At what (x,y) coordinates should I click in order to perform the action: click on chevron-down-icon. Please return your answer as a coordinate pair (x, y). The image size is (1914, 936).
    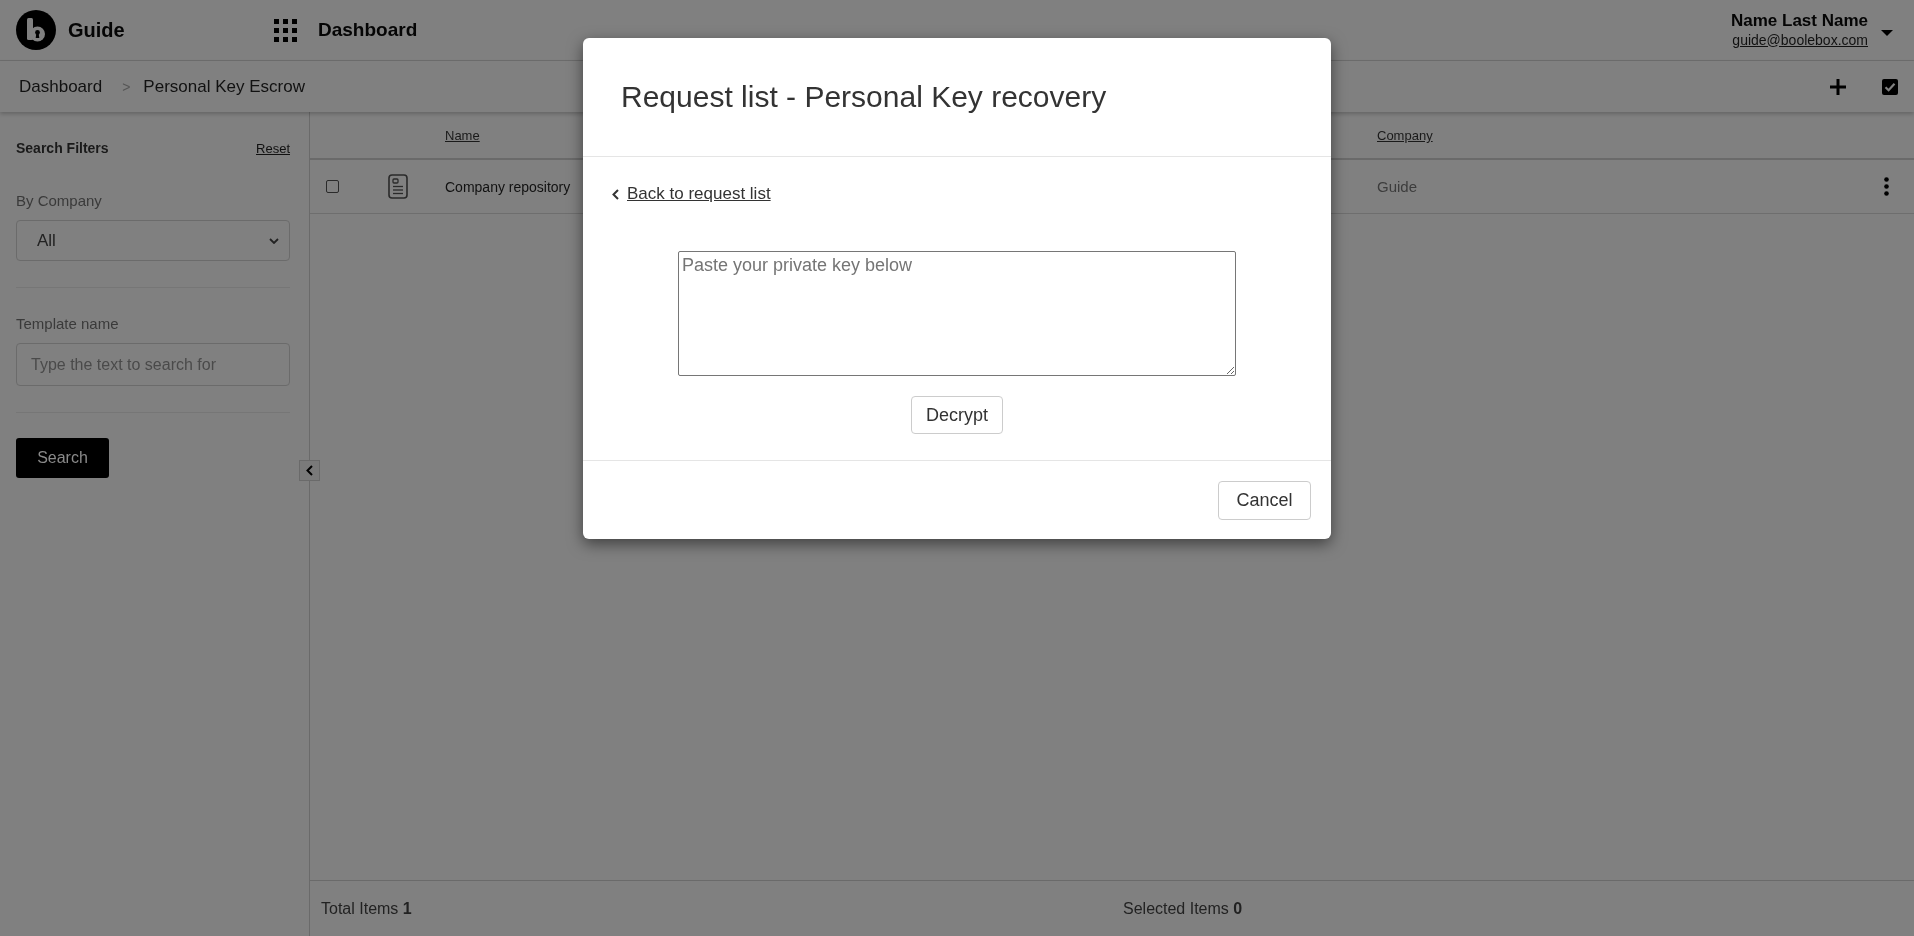
    Looking at the image, I should click on (274, 240).